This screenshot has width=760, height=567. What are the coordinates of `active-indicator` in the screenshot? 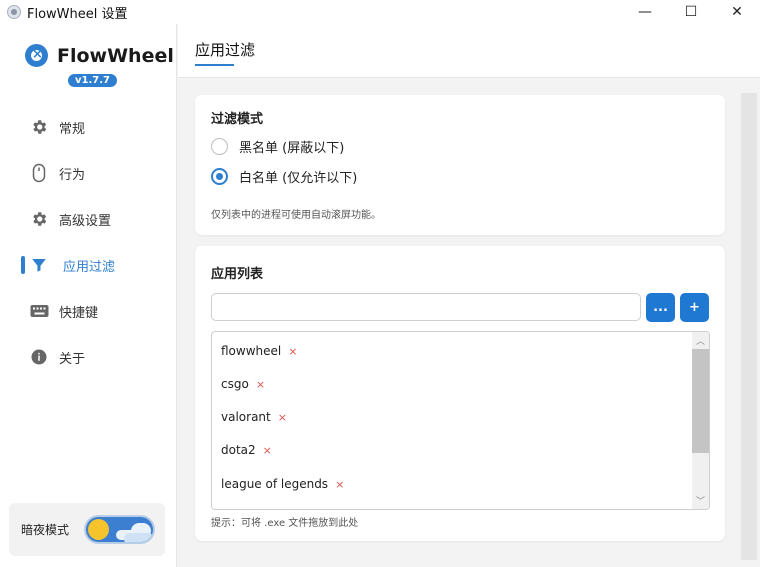 It's located at (23, 265).